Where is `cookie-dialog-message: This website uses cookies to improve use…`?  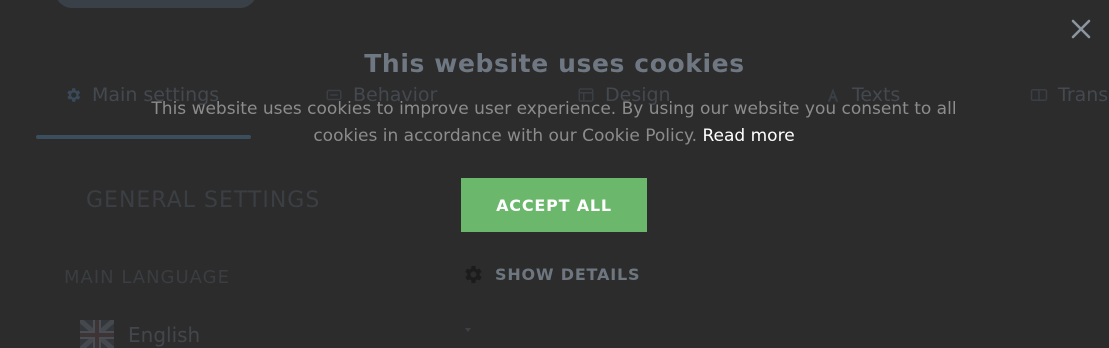 cookie-dialog-message: This website uses cookies to improve use… is located at coordinates (554, 123).